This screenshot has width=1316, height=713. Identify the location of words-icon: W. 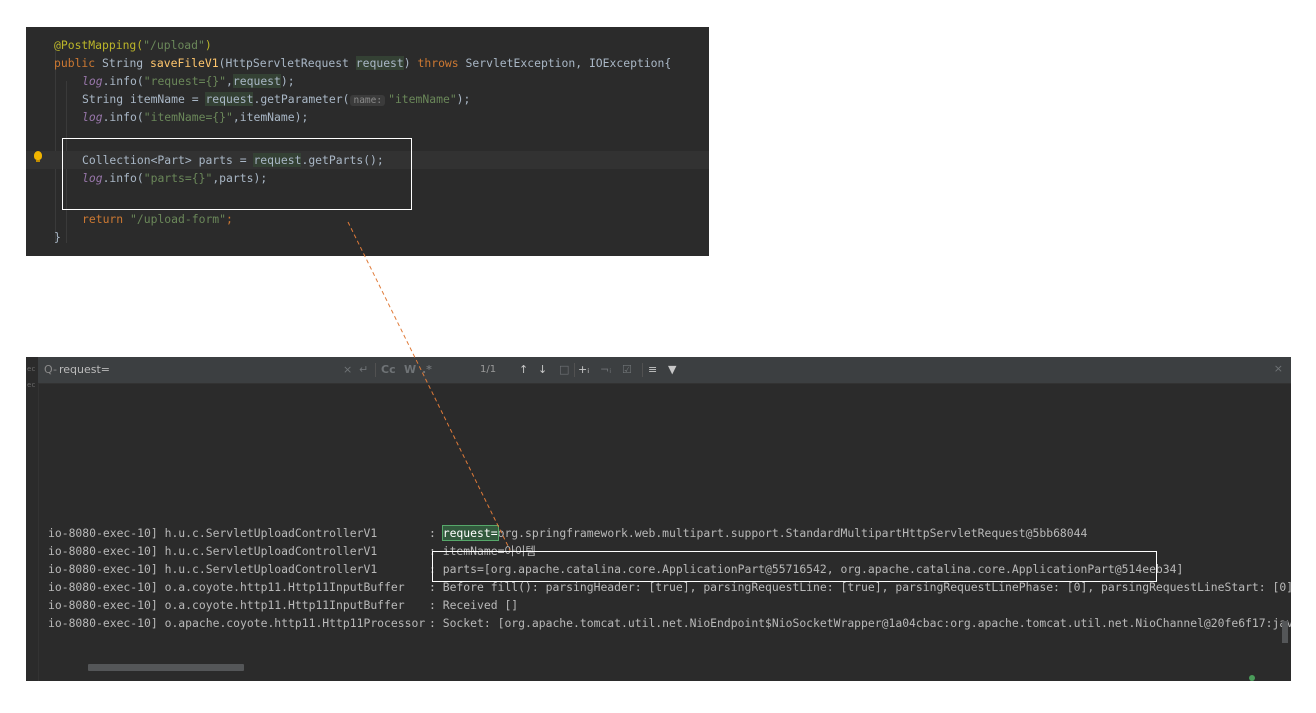
(410, 369).